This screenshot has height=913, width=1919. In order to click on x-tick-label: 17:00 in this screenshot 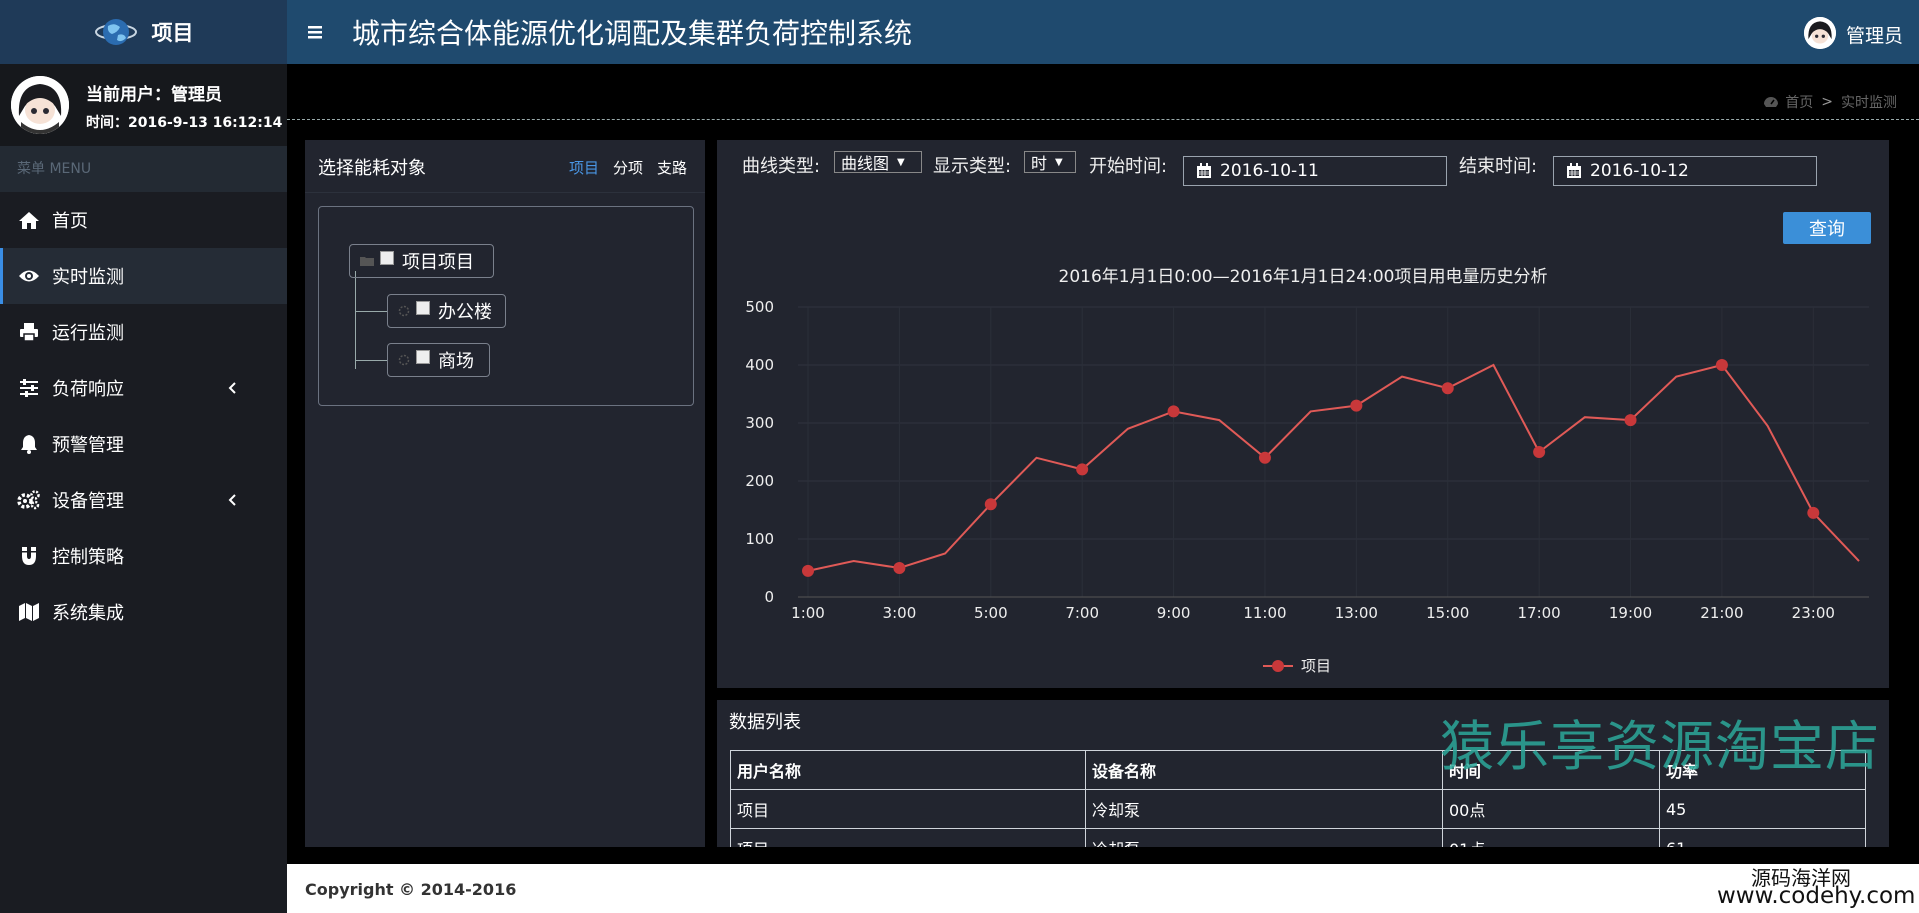, I will do `click(1539, 613)`.